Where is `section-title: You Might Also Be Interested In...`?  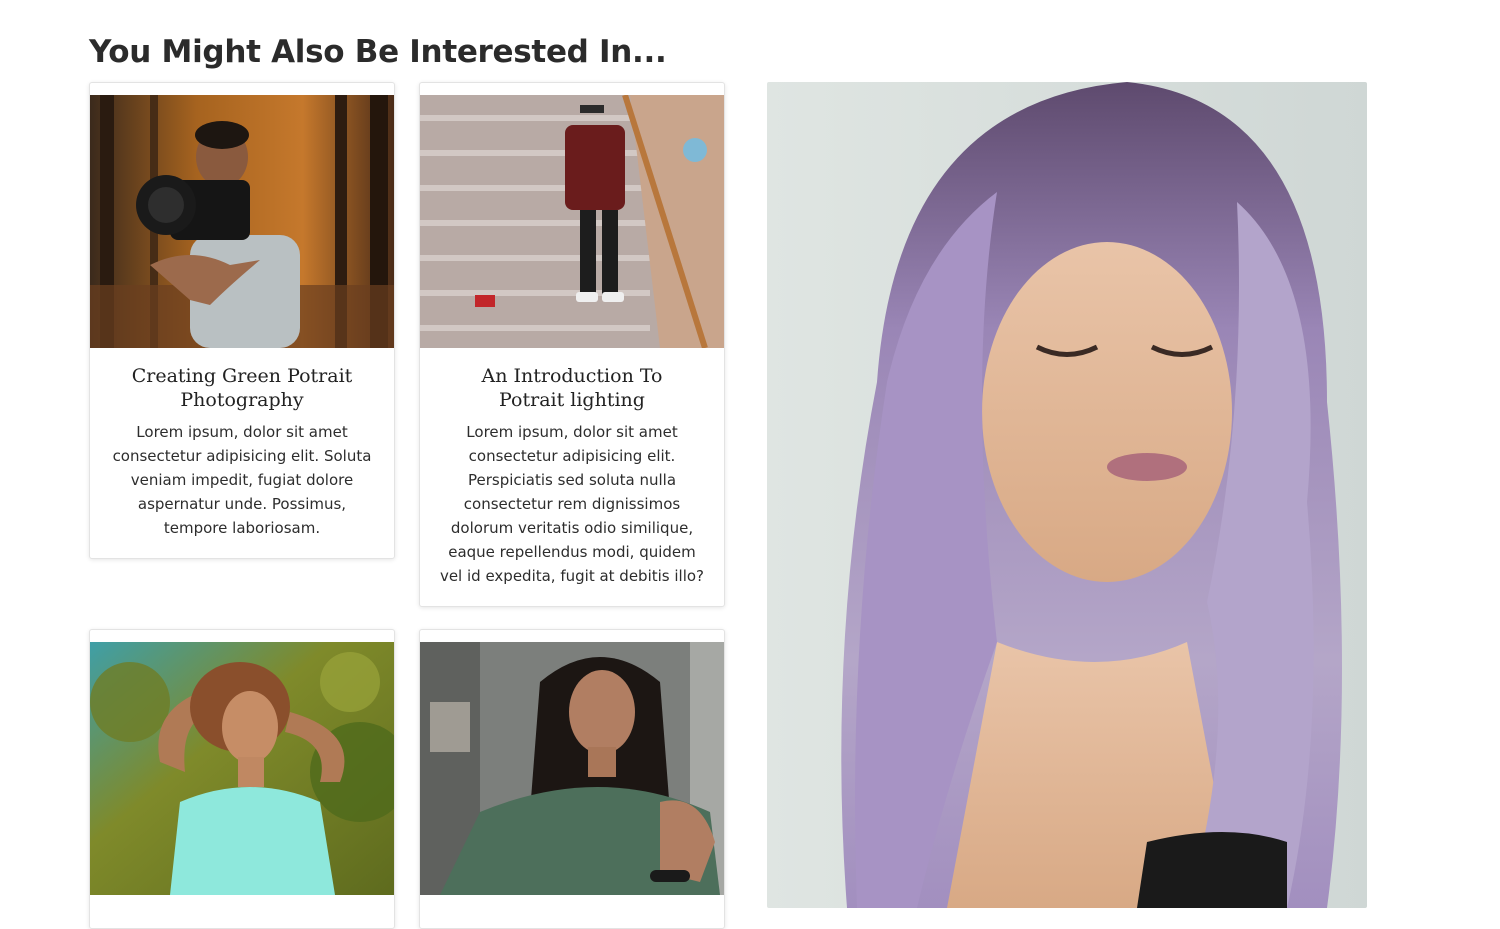 section-title: You Might Also Be Interested In... is located at coordinates (378, 52).